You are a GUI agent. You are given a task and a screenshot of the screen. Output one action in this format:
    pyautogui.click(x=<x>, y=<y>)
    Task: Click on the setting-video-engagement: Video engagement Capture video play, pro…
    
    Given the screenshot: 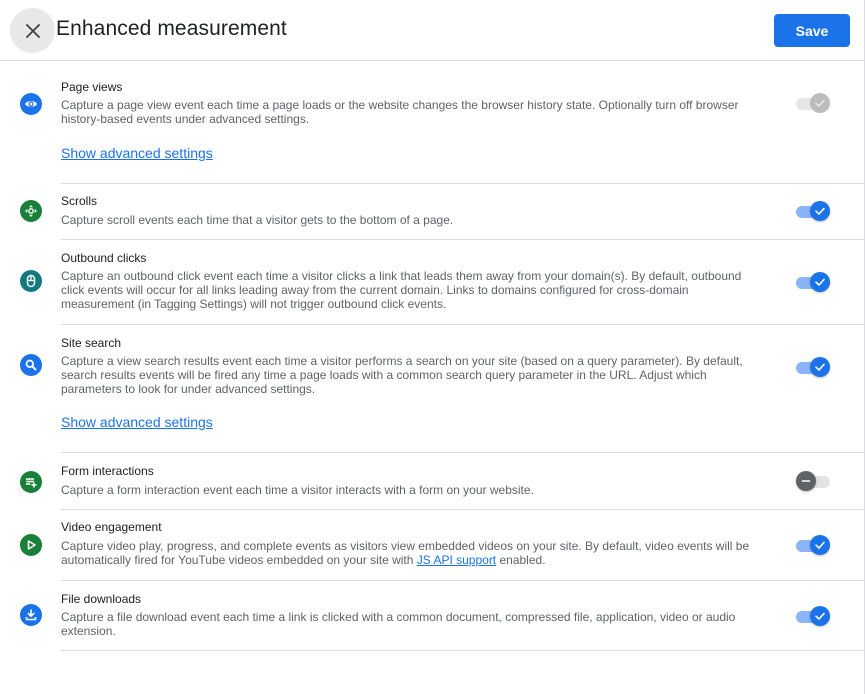 What is the action you would take?
    pyautogui.click(x=432, y=545)
    